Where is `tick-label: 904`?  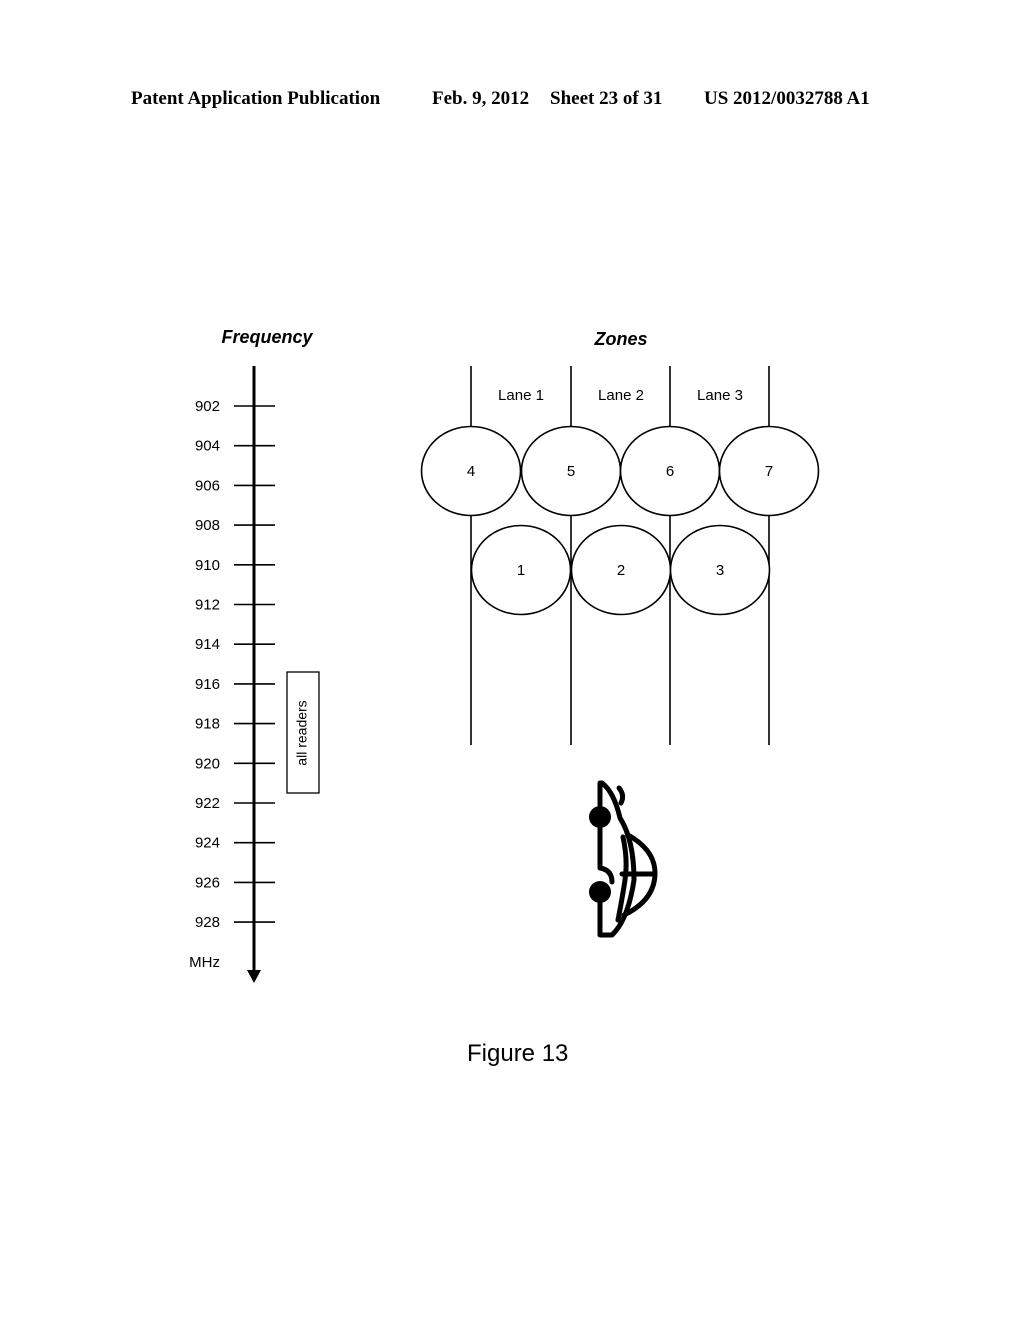
tick-label: 904 is located at coordinates (207, 446).